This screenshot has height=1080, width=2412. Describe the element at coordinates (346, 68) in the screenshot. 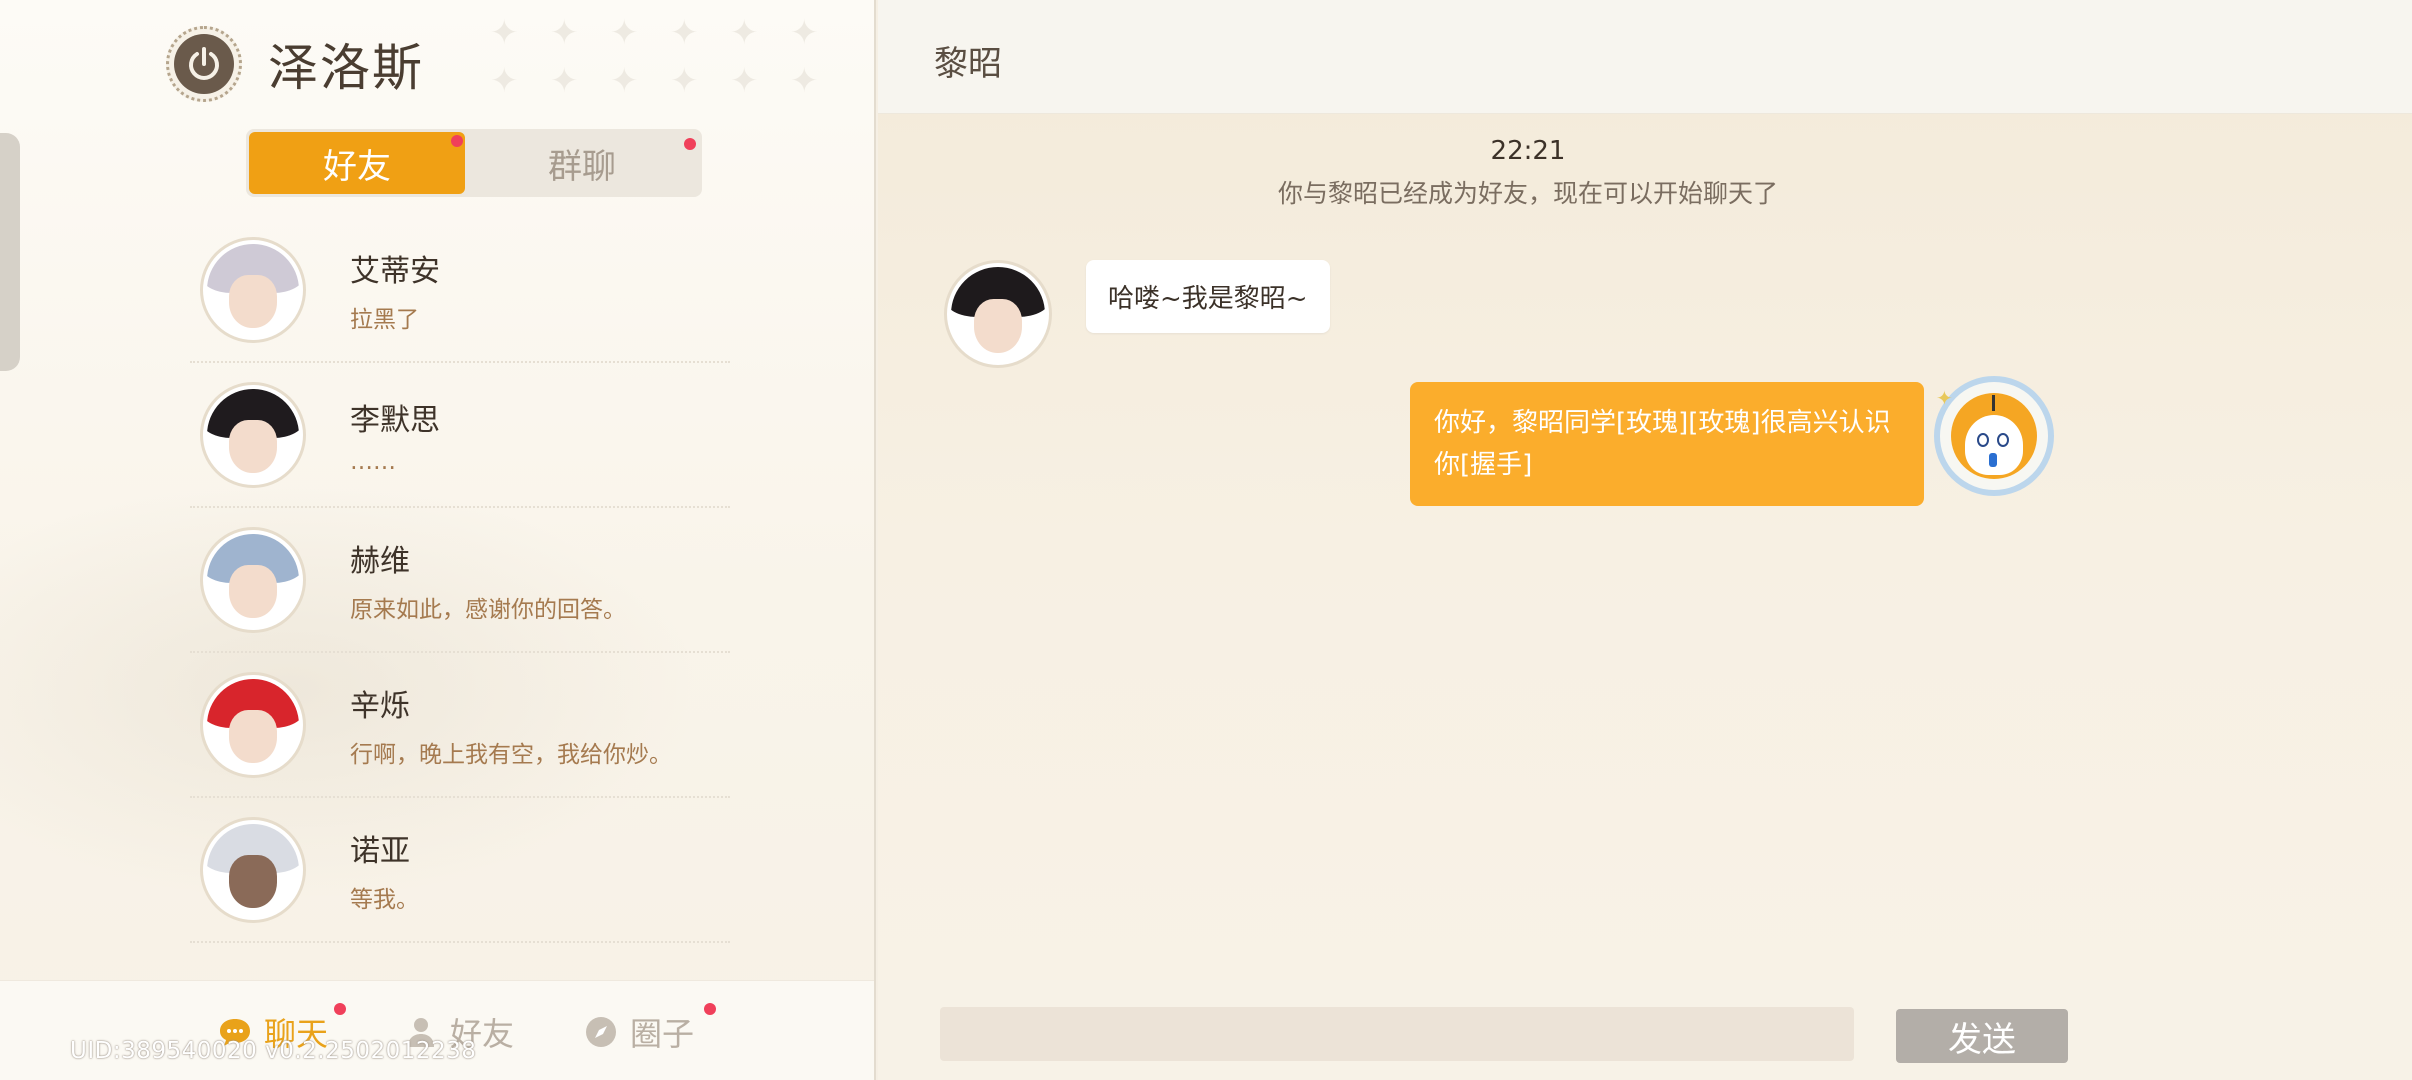

I see `username: 泽洛斯` at that location.